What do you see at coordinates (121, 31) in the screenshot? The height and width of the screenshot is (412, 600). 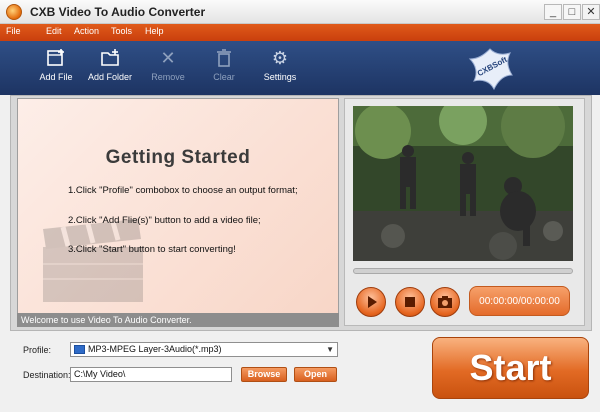 I see `menu-tools: Tools` at bounding box center [121, 31].